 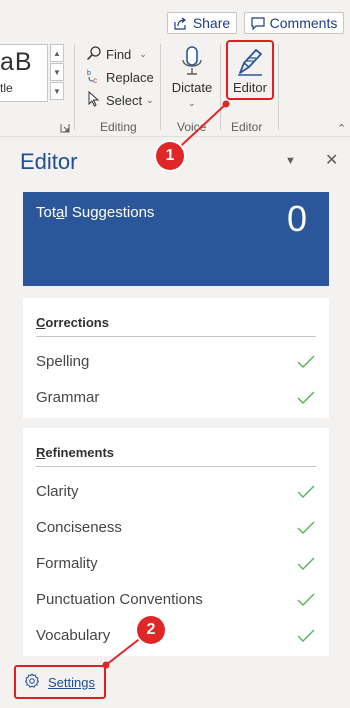 I want to click on refinements-heading-accesskey: R, so click(x=41, y=452).